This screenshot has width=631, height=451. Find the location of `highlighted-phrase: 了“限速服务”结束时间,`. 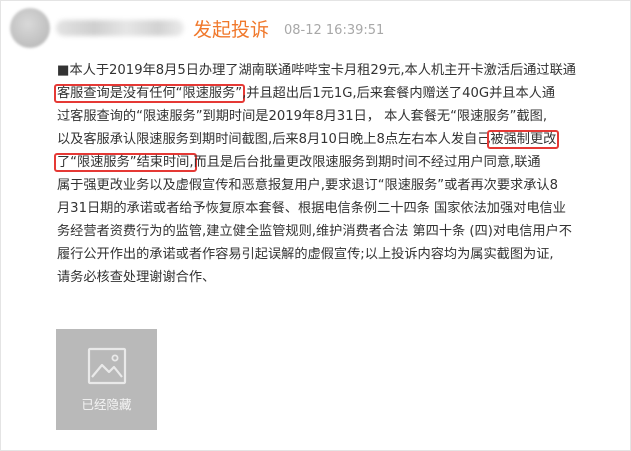

highlighted-phrase: 了“限速服务”结束时间, is located at coordinates (125, 162).